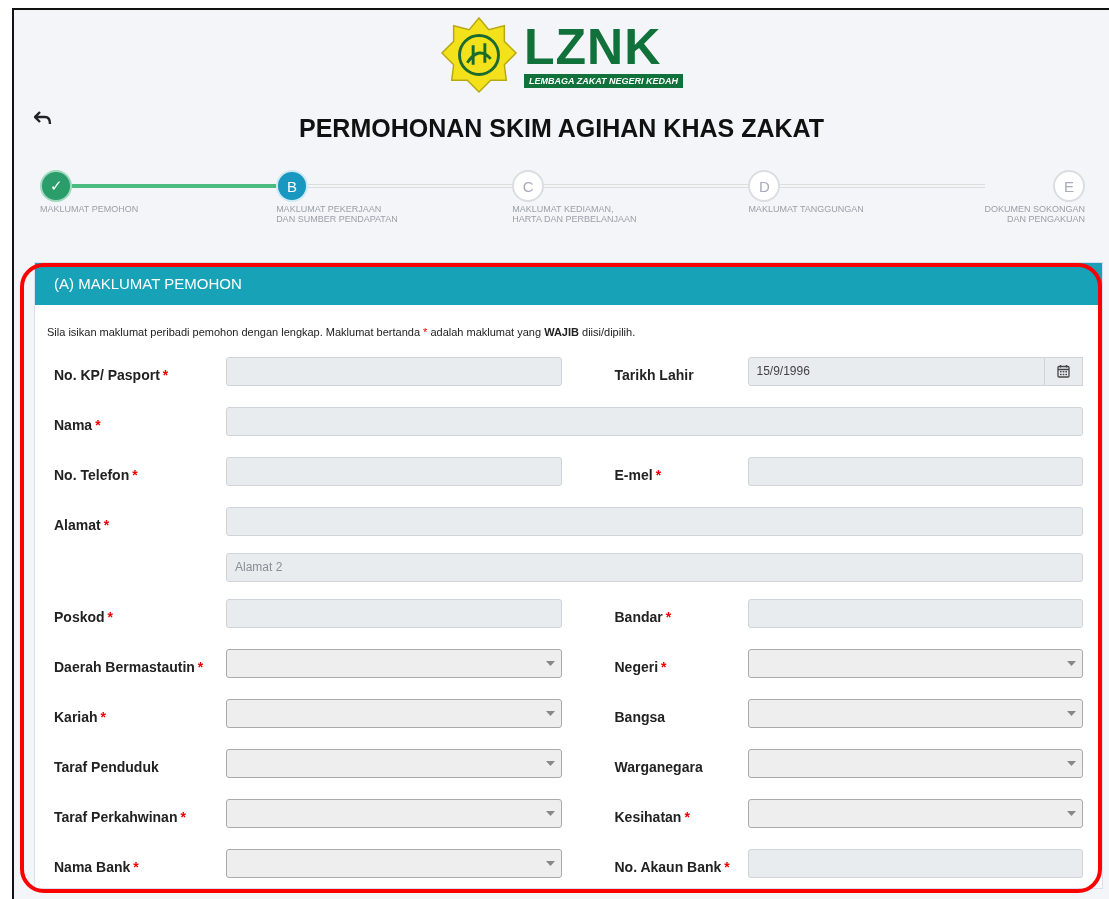 This screenshot has width=1109, height=899. What do you see at coordinates (658, 766) in the screenshot?
I see `field-label: Warganegara` at bounding box center [658, 766].